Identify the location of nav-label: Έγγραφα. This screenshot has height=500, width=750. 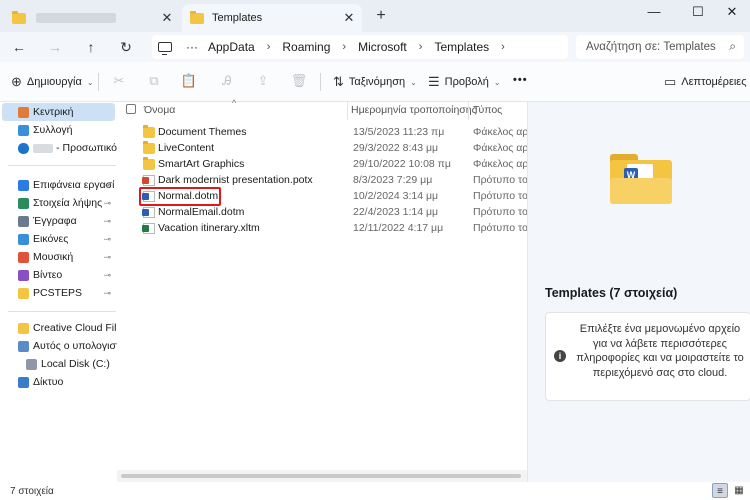
(55, 221).